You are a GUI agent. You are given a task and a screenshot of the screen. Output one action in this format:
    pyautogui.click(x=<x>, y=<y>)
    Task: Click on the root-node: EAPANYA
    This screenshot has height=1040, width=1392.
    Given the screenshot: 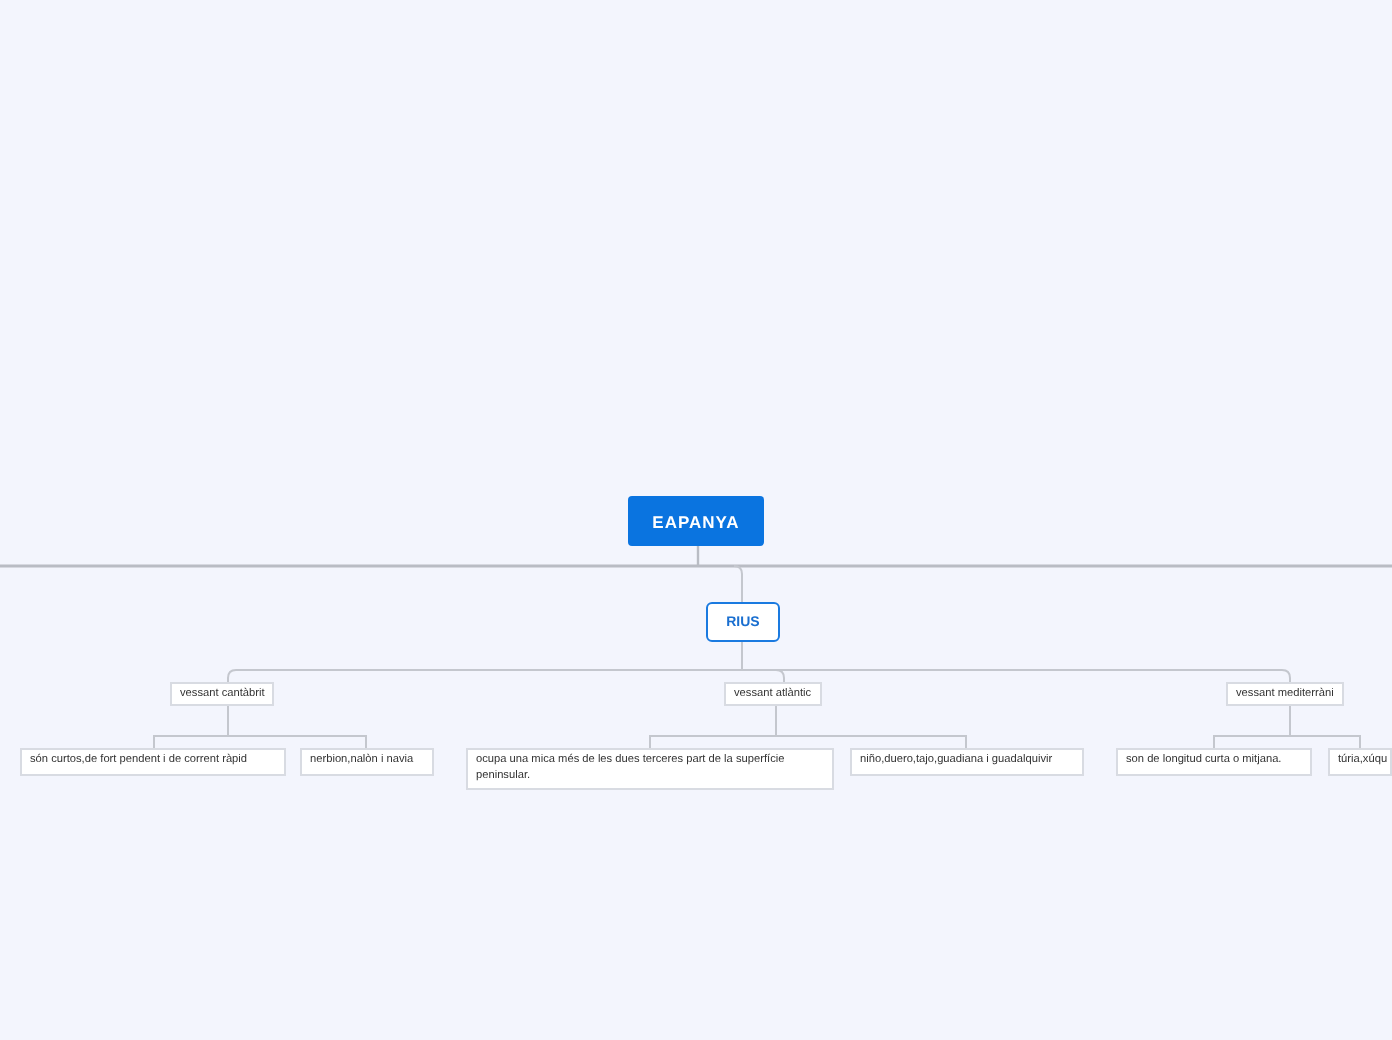 What is the action you would take?
    pyautogui.click(x=696, y=521)
    